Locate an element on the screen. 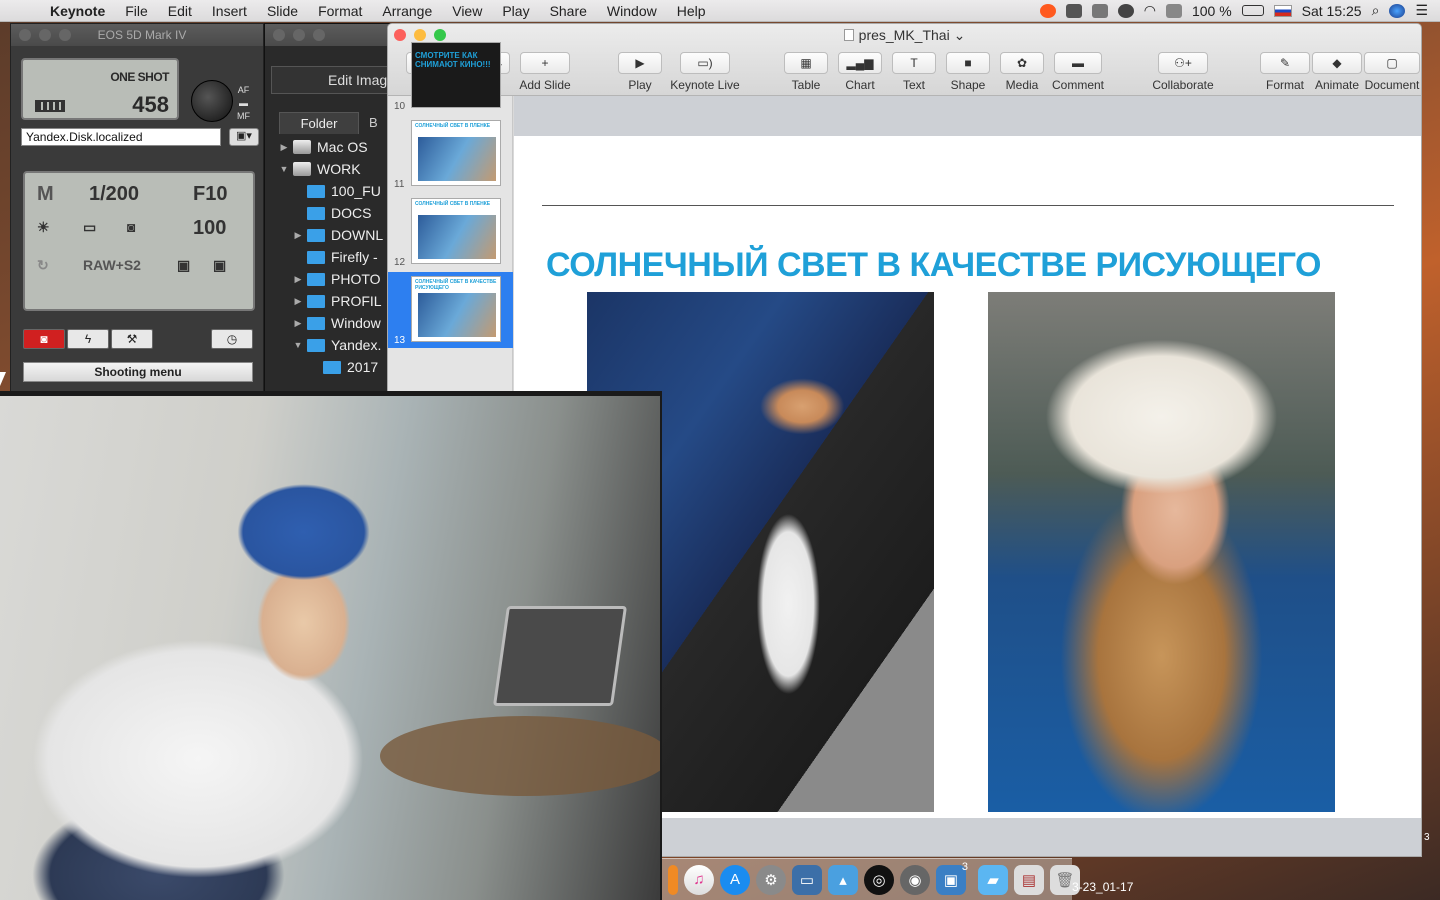 The width and height of the screenshot is (1440, 900). camera-utility-icon is located at coordinates (1099, 10).